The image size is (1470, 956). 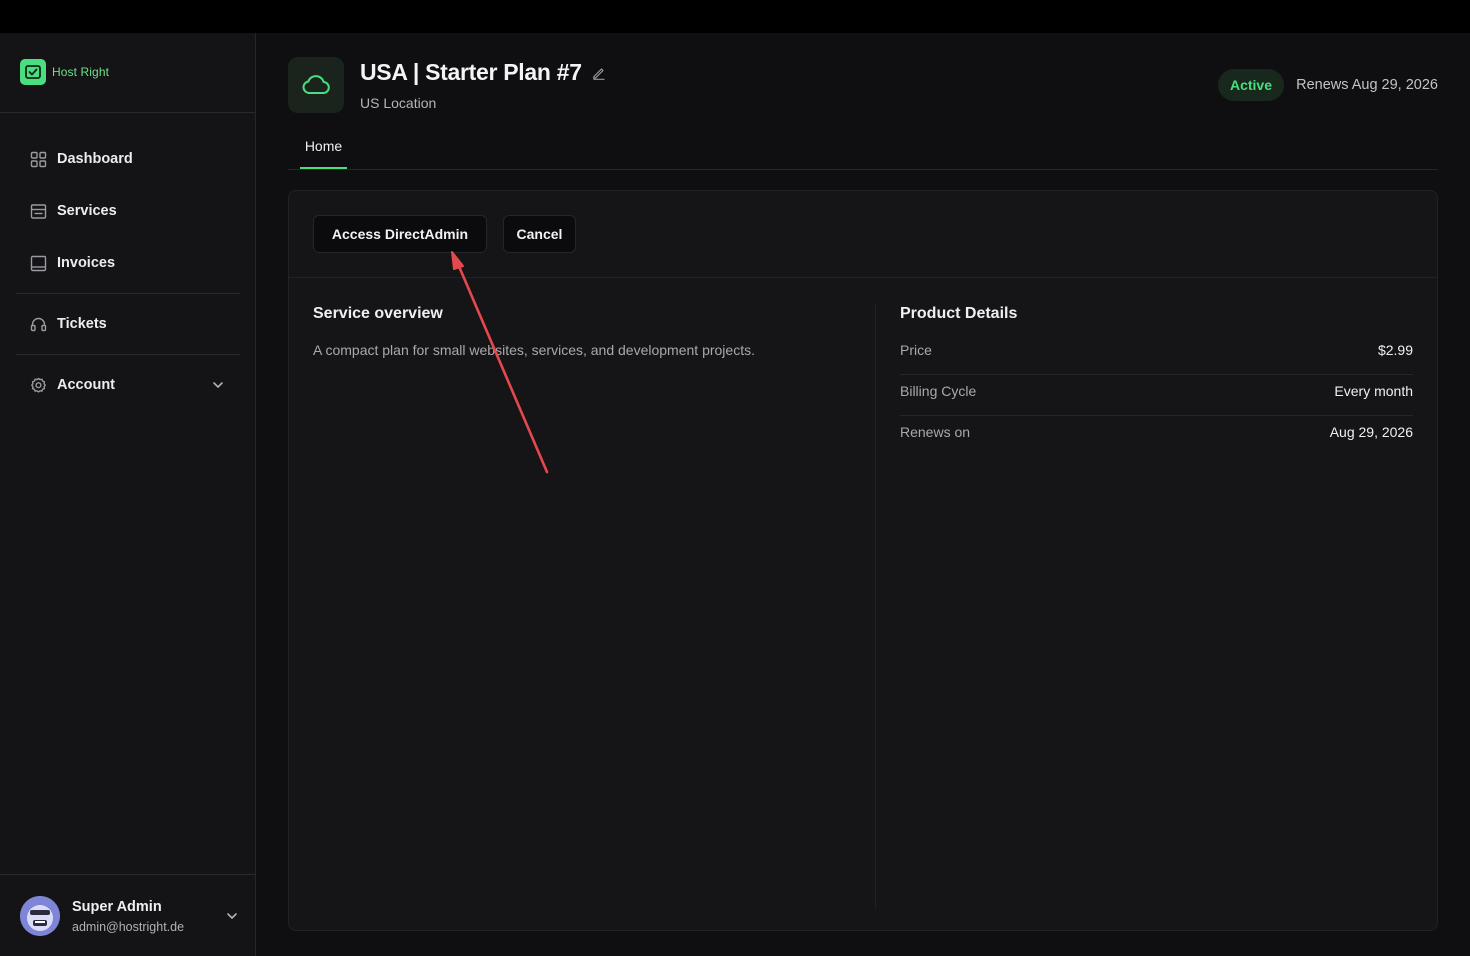 What do you see at coordinates (1156, 395) in the screenshot?
I see `detail-row-billing-cycle: Billing Cycle Every month` at bounding box center [1156, 395].